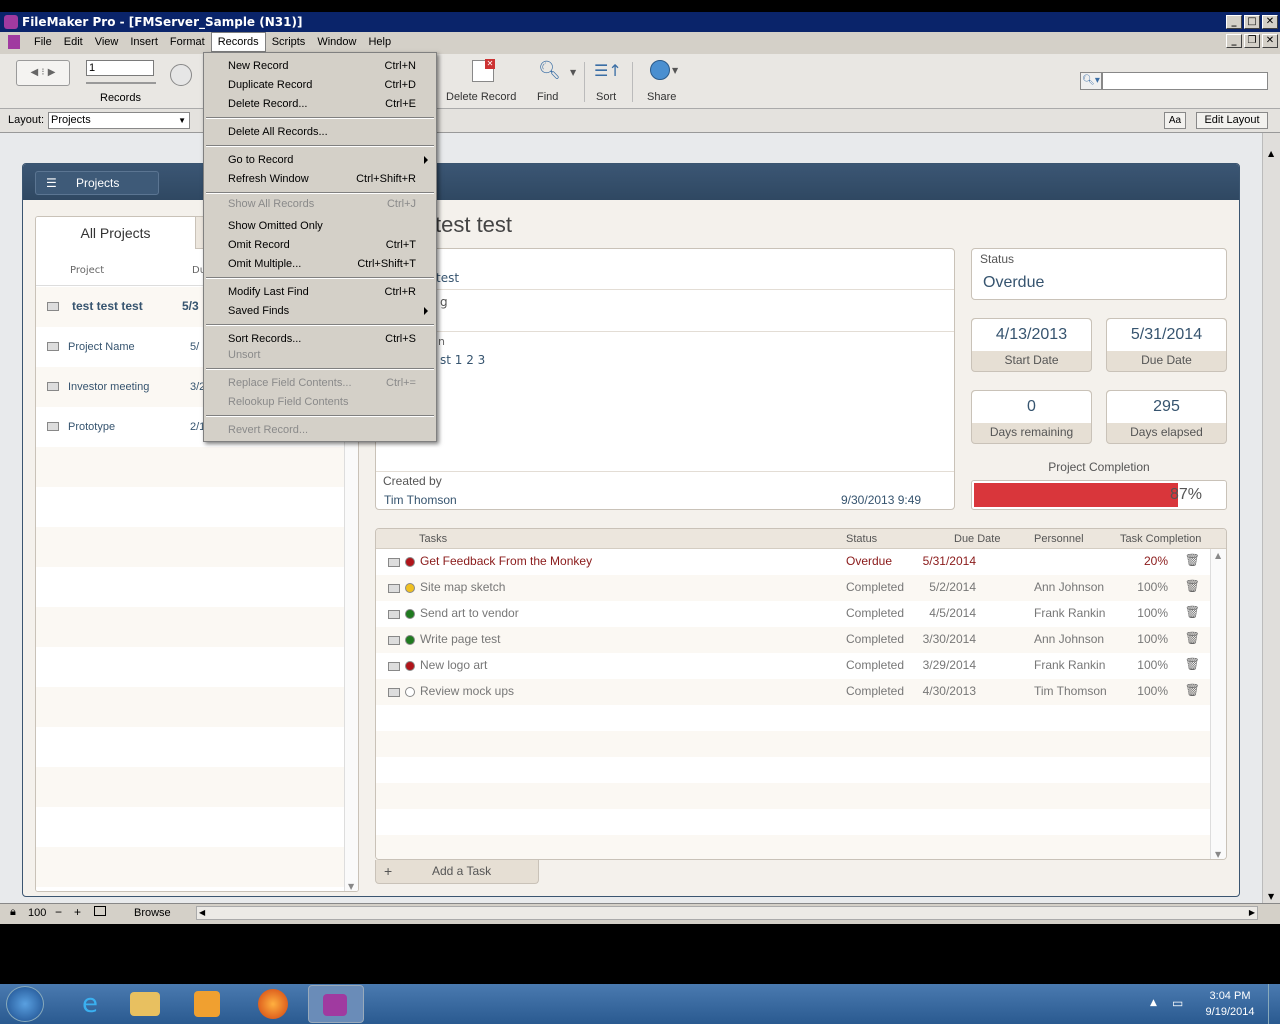 This screenshot has width=1280, height=1024. Describe the element at coordinates (1013, 283) in the screenshot. I see `status-value: Overdue` at that location.